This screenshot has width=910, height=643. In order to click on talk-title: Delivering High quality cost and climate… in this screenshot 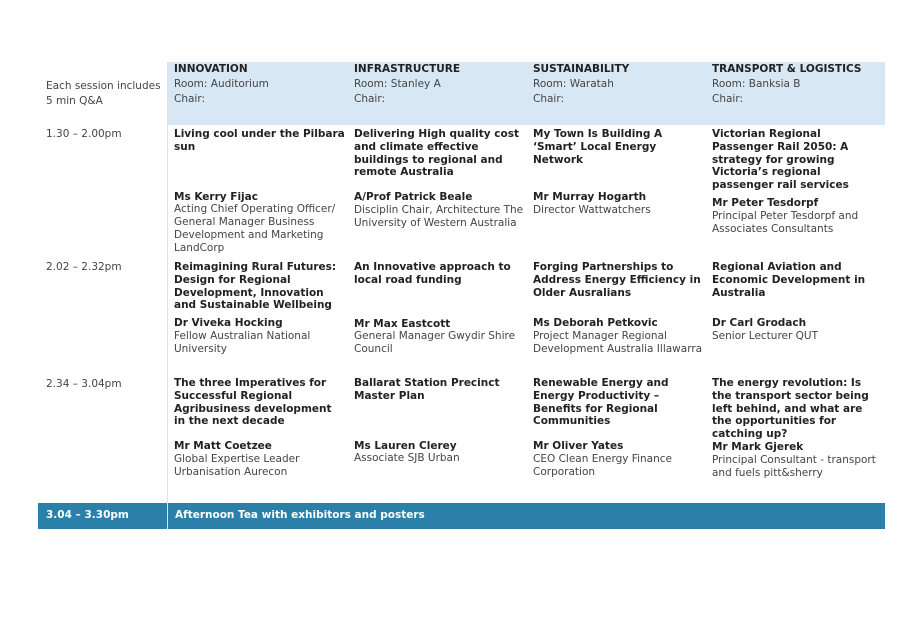, I will do `click(436, 153)`.